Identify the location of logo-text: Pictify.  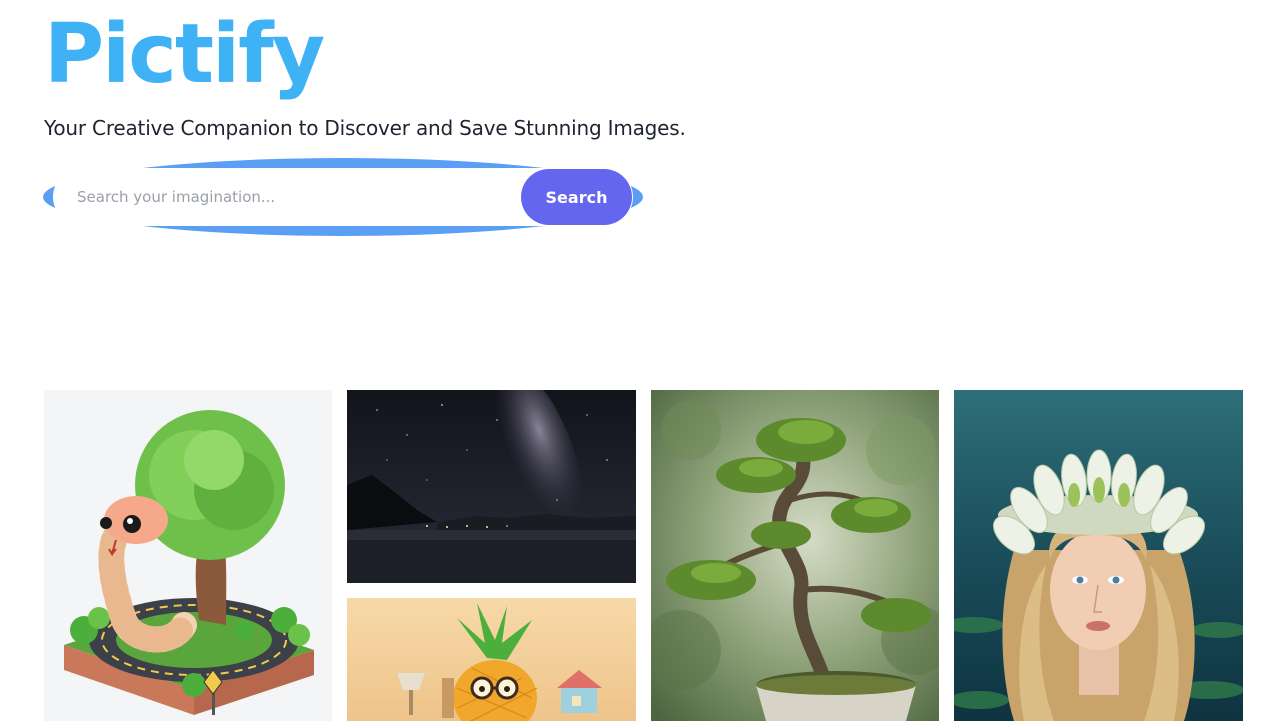
(184, 54).